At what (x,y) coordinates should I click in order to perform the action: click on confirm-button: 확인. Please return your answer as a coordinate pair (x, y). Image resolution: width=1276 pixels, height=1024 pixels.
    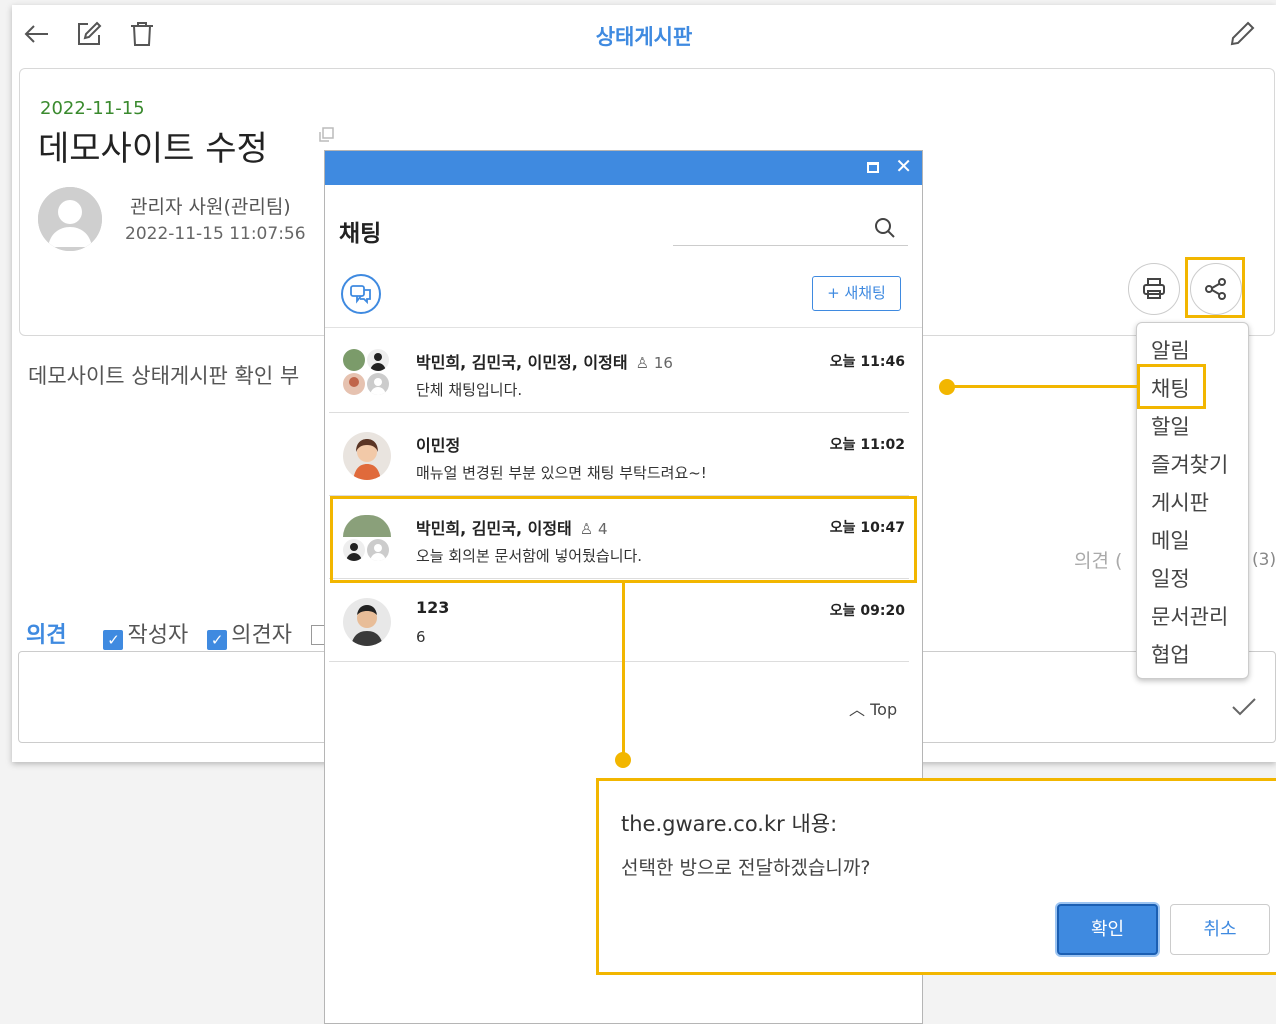
    Looking at the image, I should click on (1107, 929).